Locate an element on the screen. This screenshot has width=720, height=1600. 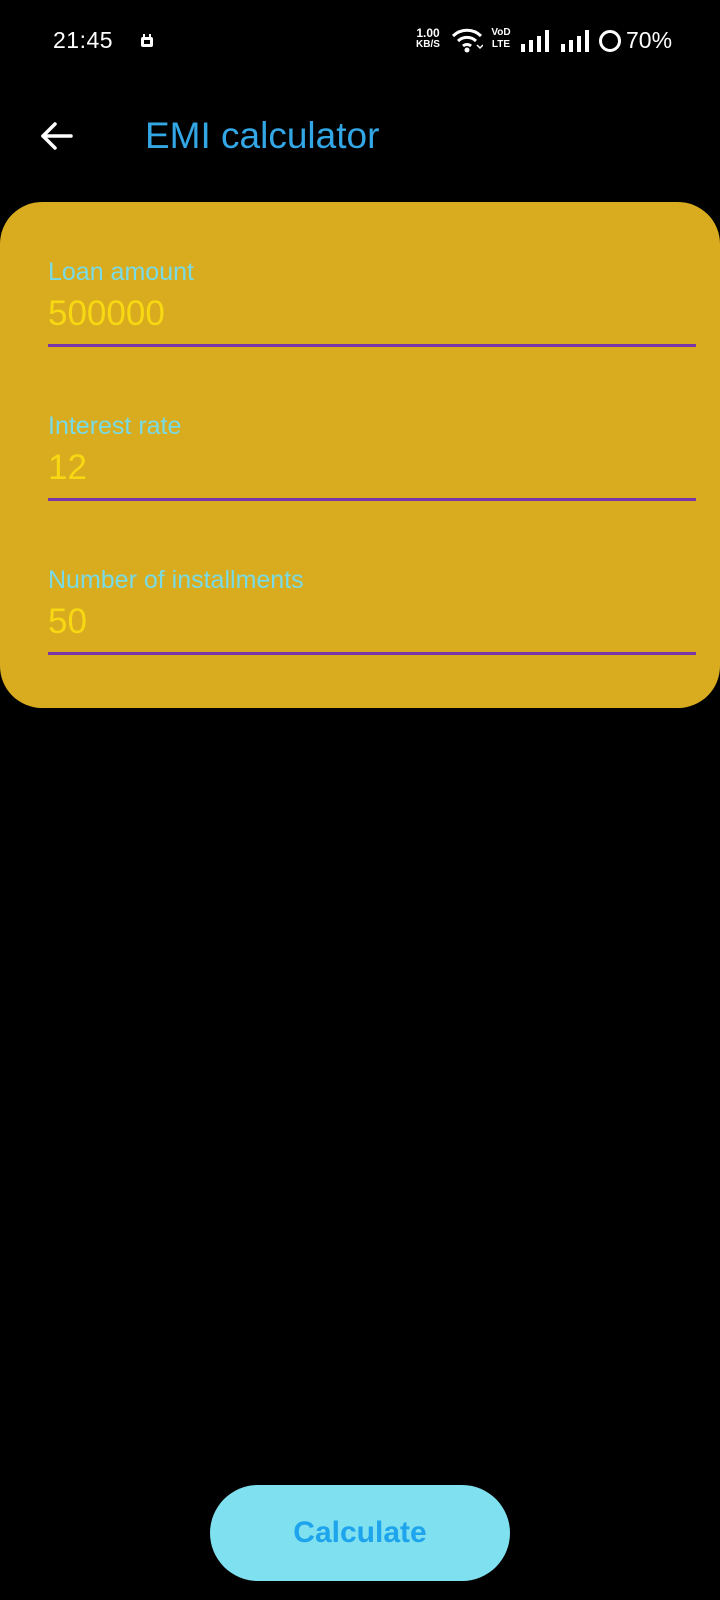
back-button is located at coordinates (56, 136).